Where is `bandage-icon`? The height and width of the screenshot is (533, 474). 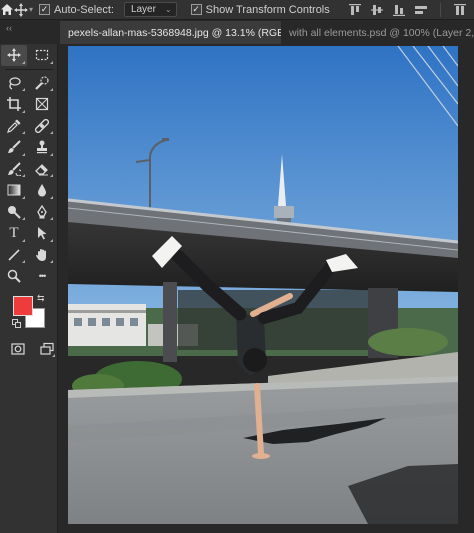
bandage-icon is located at coordinates (42, 125).